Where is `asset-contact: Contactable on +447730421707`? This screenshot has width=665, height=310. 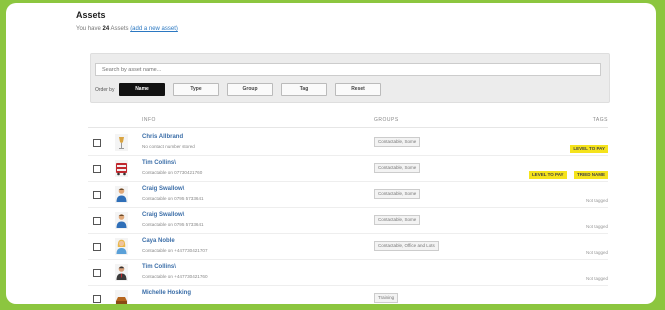 asset-contact: Contactable on +447730421707 is located at coordinates (175, 250).